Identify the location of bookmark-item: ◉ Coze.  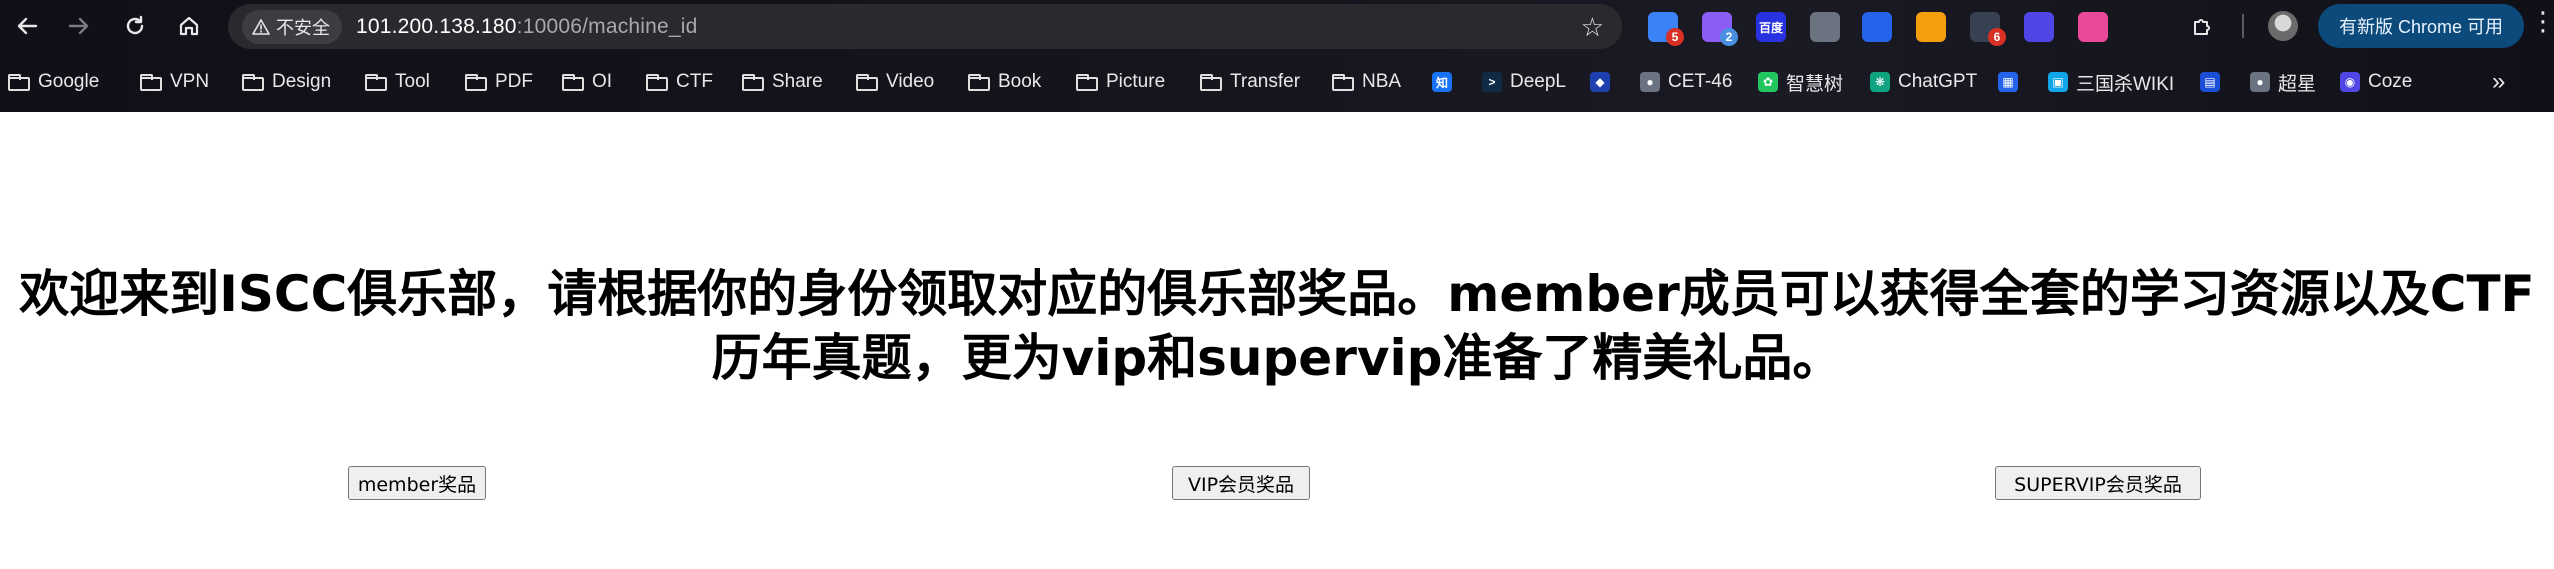
(2376, 82).